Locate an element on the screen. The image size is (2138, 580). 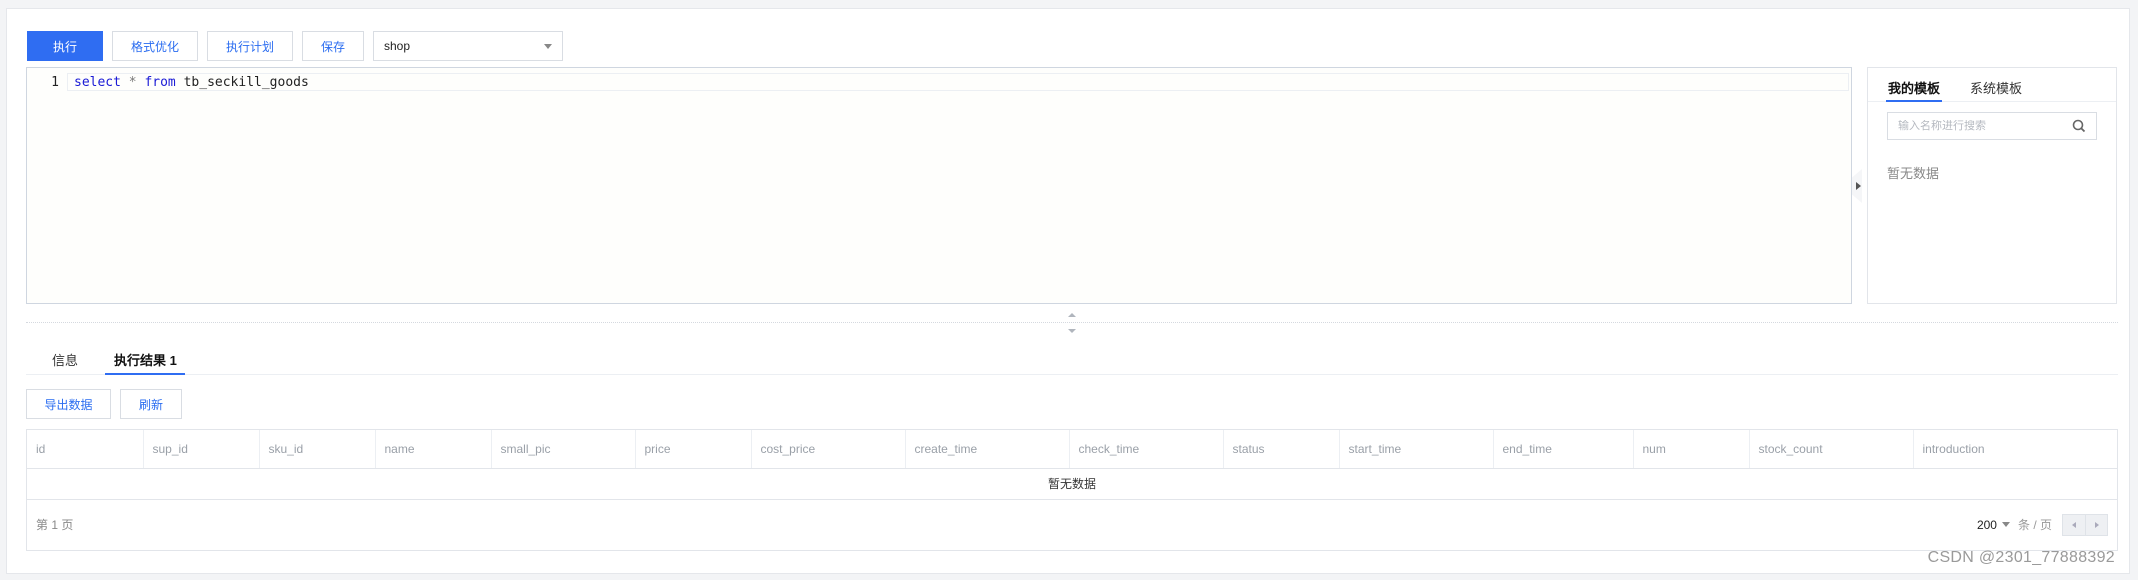
tab-execution-result: 执行结果 1 is located at coordinates (145, 358).